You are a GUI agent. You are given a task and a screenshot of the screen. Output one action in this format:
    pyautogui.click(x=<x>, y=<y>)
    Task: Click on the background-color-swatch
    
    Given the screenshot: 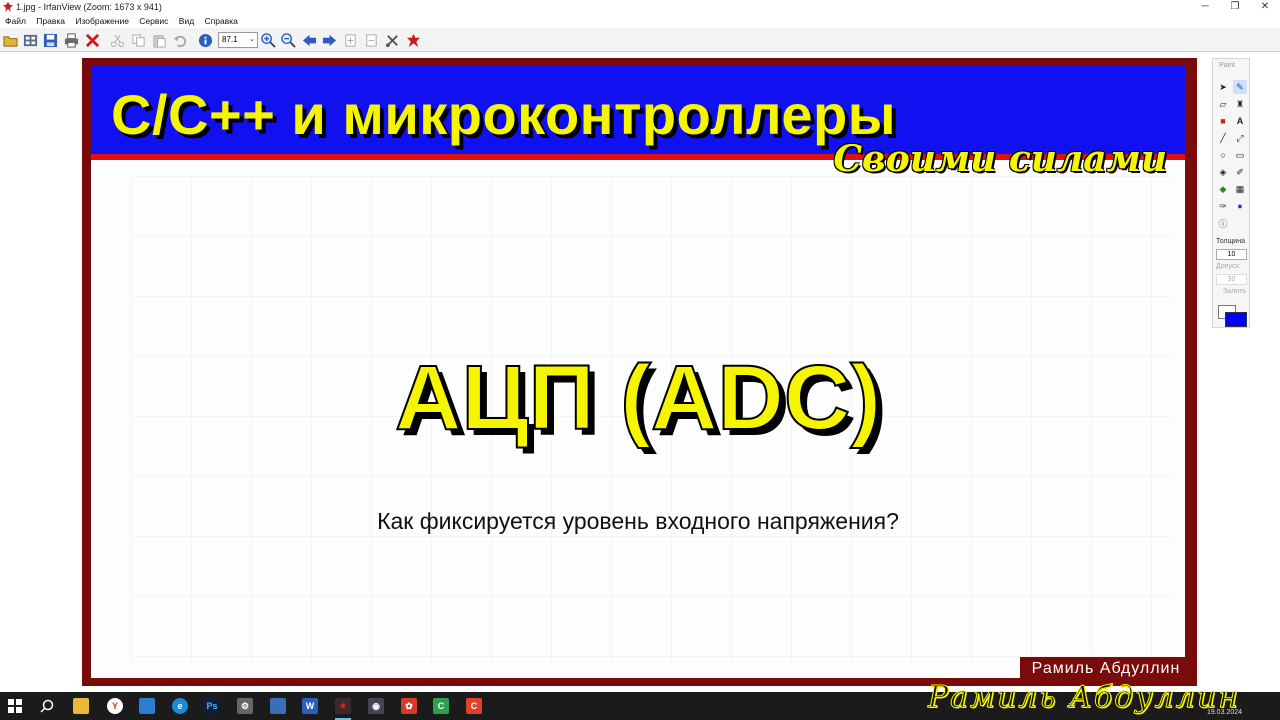 What is the action you would take?
    pyautogui.click(x=1236, y=319)
    